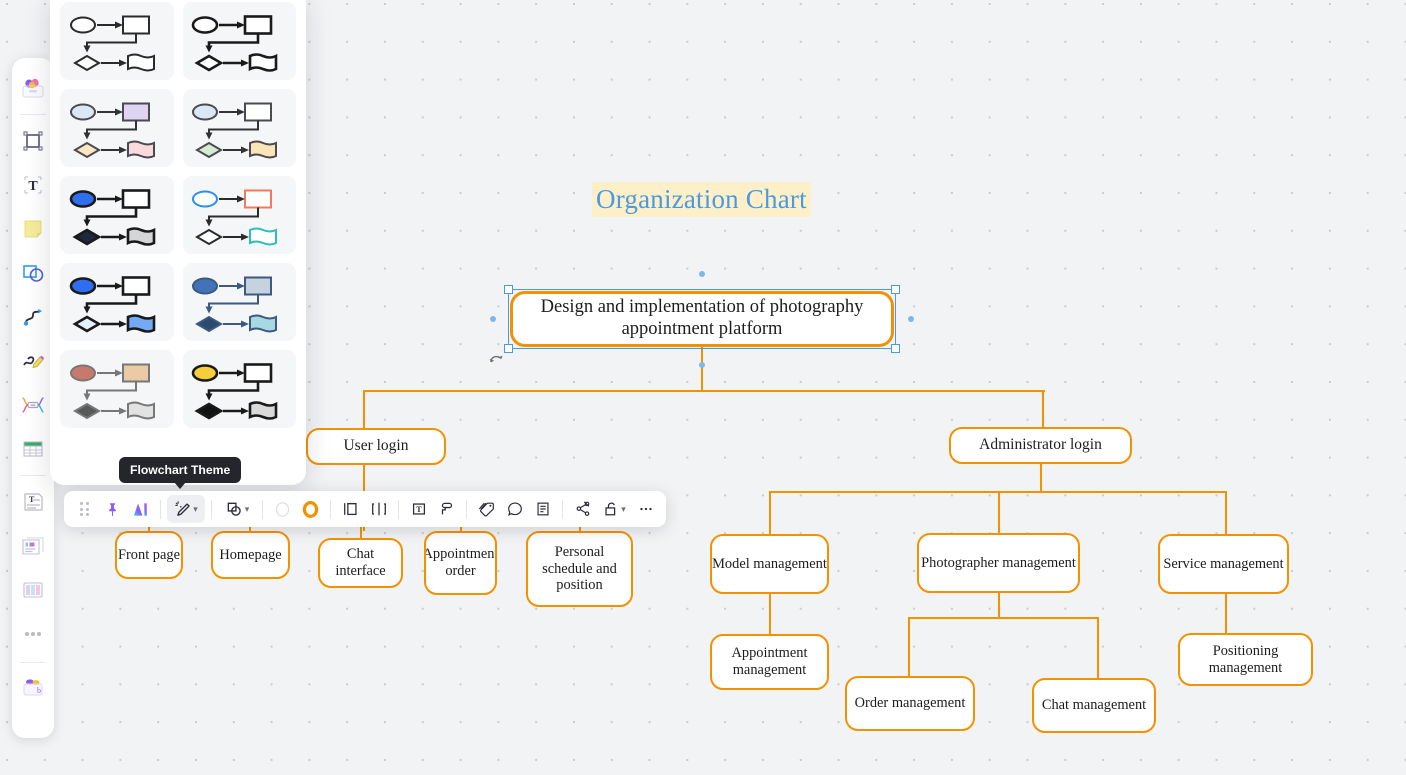 The height and width of the screenshot is (775, 1406). I want to click on org-node-chat-interface: Chat interface, so click(360, 563).